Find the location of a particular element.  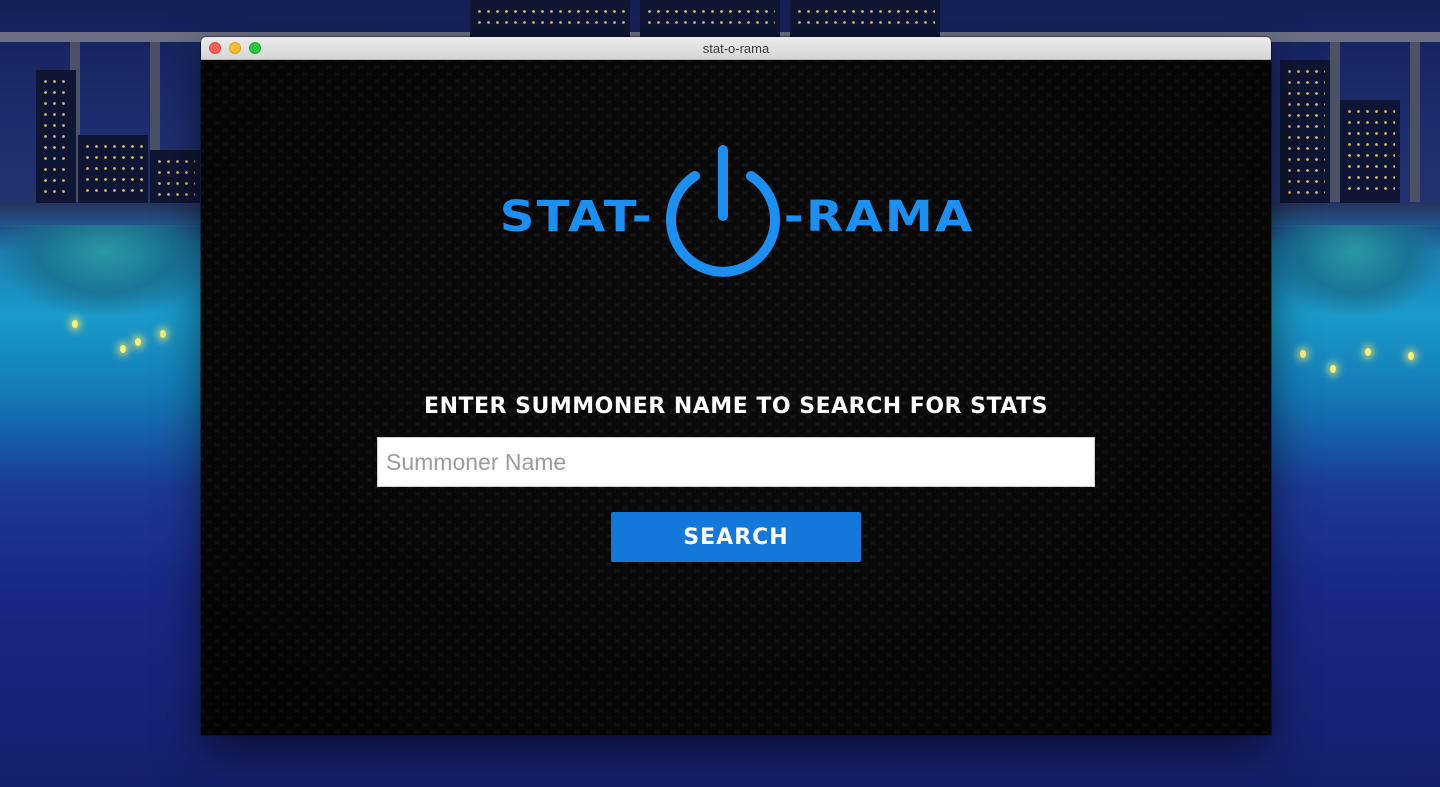

maximize-window-button is located at coordinates (255, 48).